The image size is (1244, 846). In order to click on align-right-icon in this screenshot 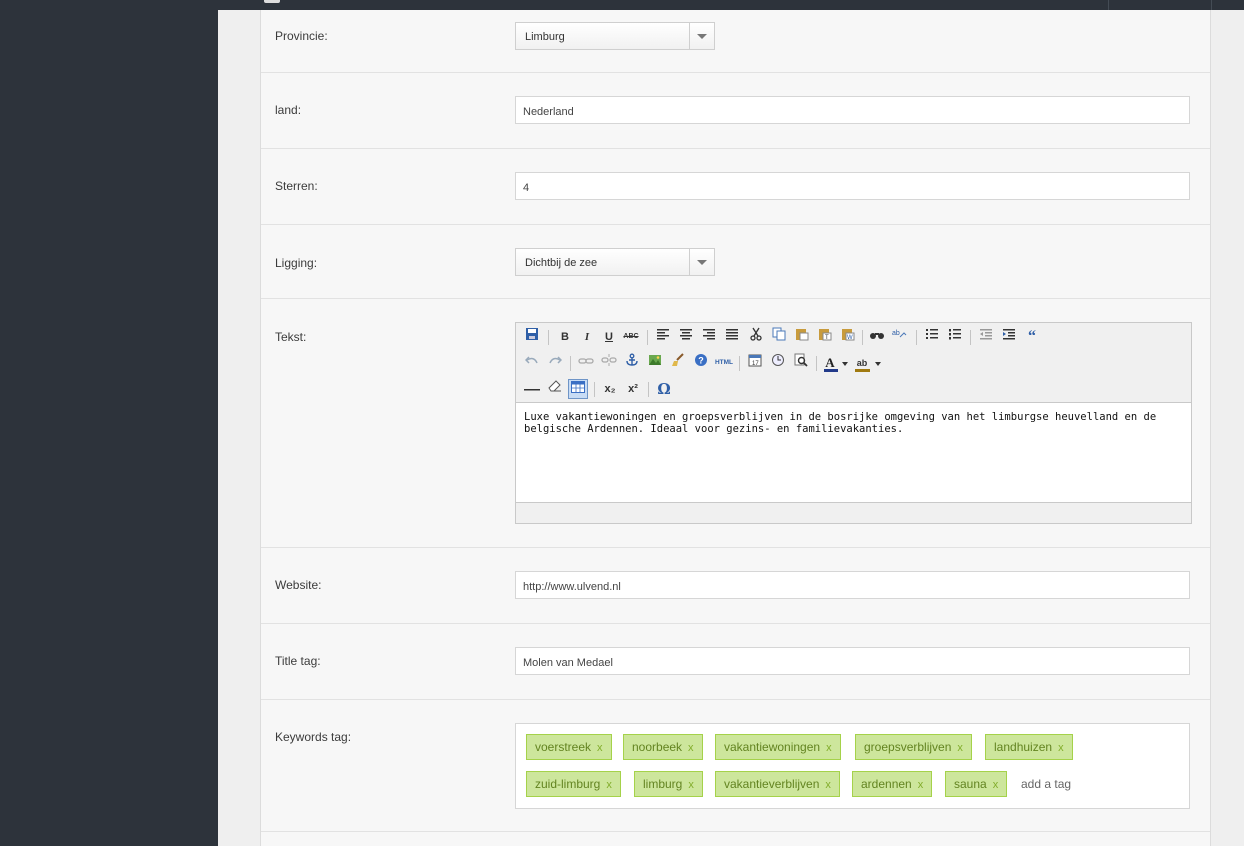, I will do `click(709, 337)`.